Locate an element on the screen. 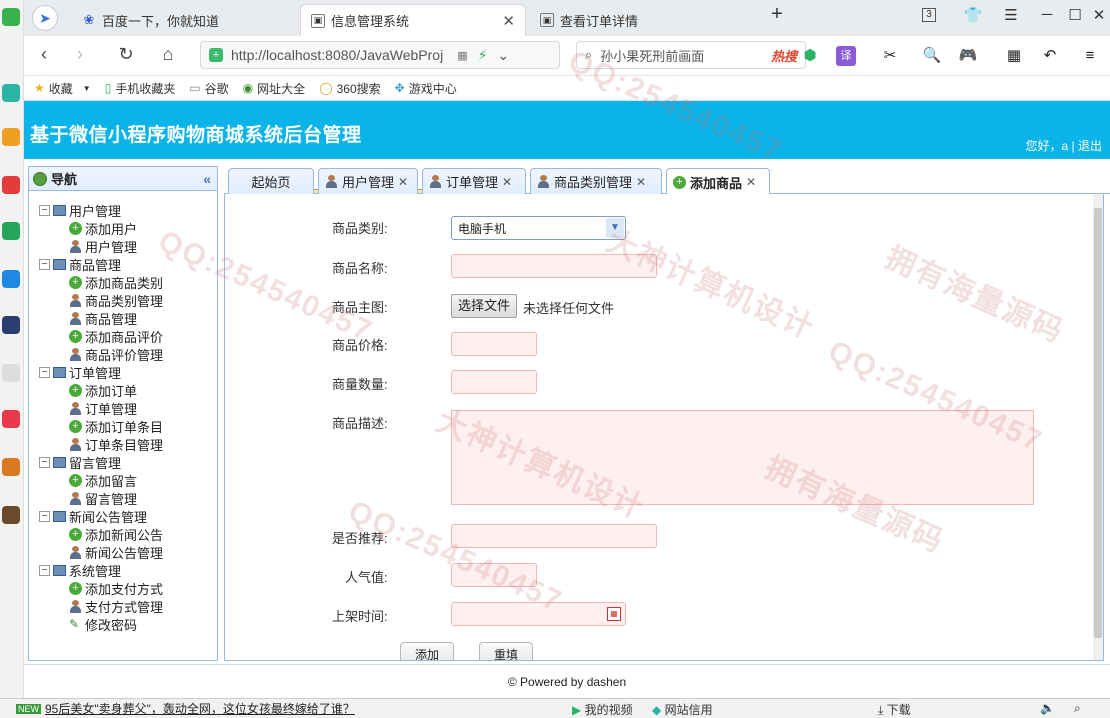  date-input: ▦ is located at coordinates (538, 614).